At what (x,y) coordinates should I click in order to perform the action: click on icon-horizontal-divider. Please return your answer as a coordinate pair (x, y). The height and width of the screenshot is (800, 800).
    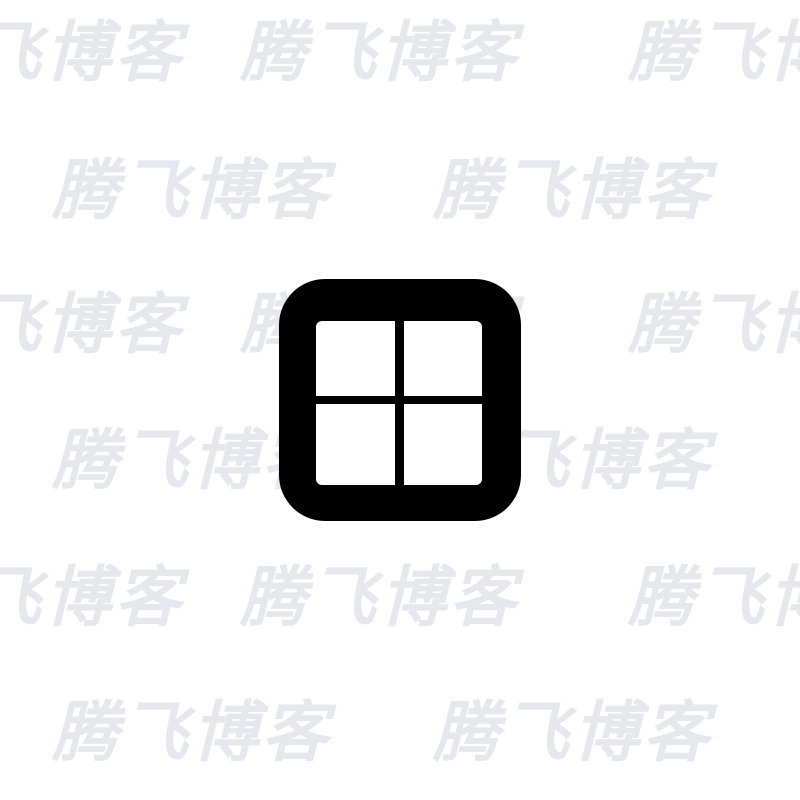
    Looking at the image, I should click on (399, 400).